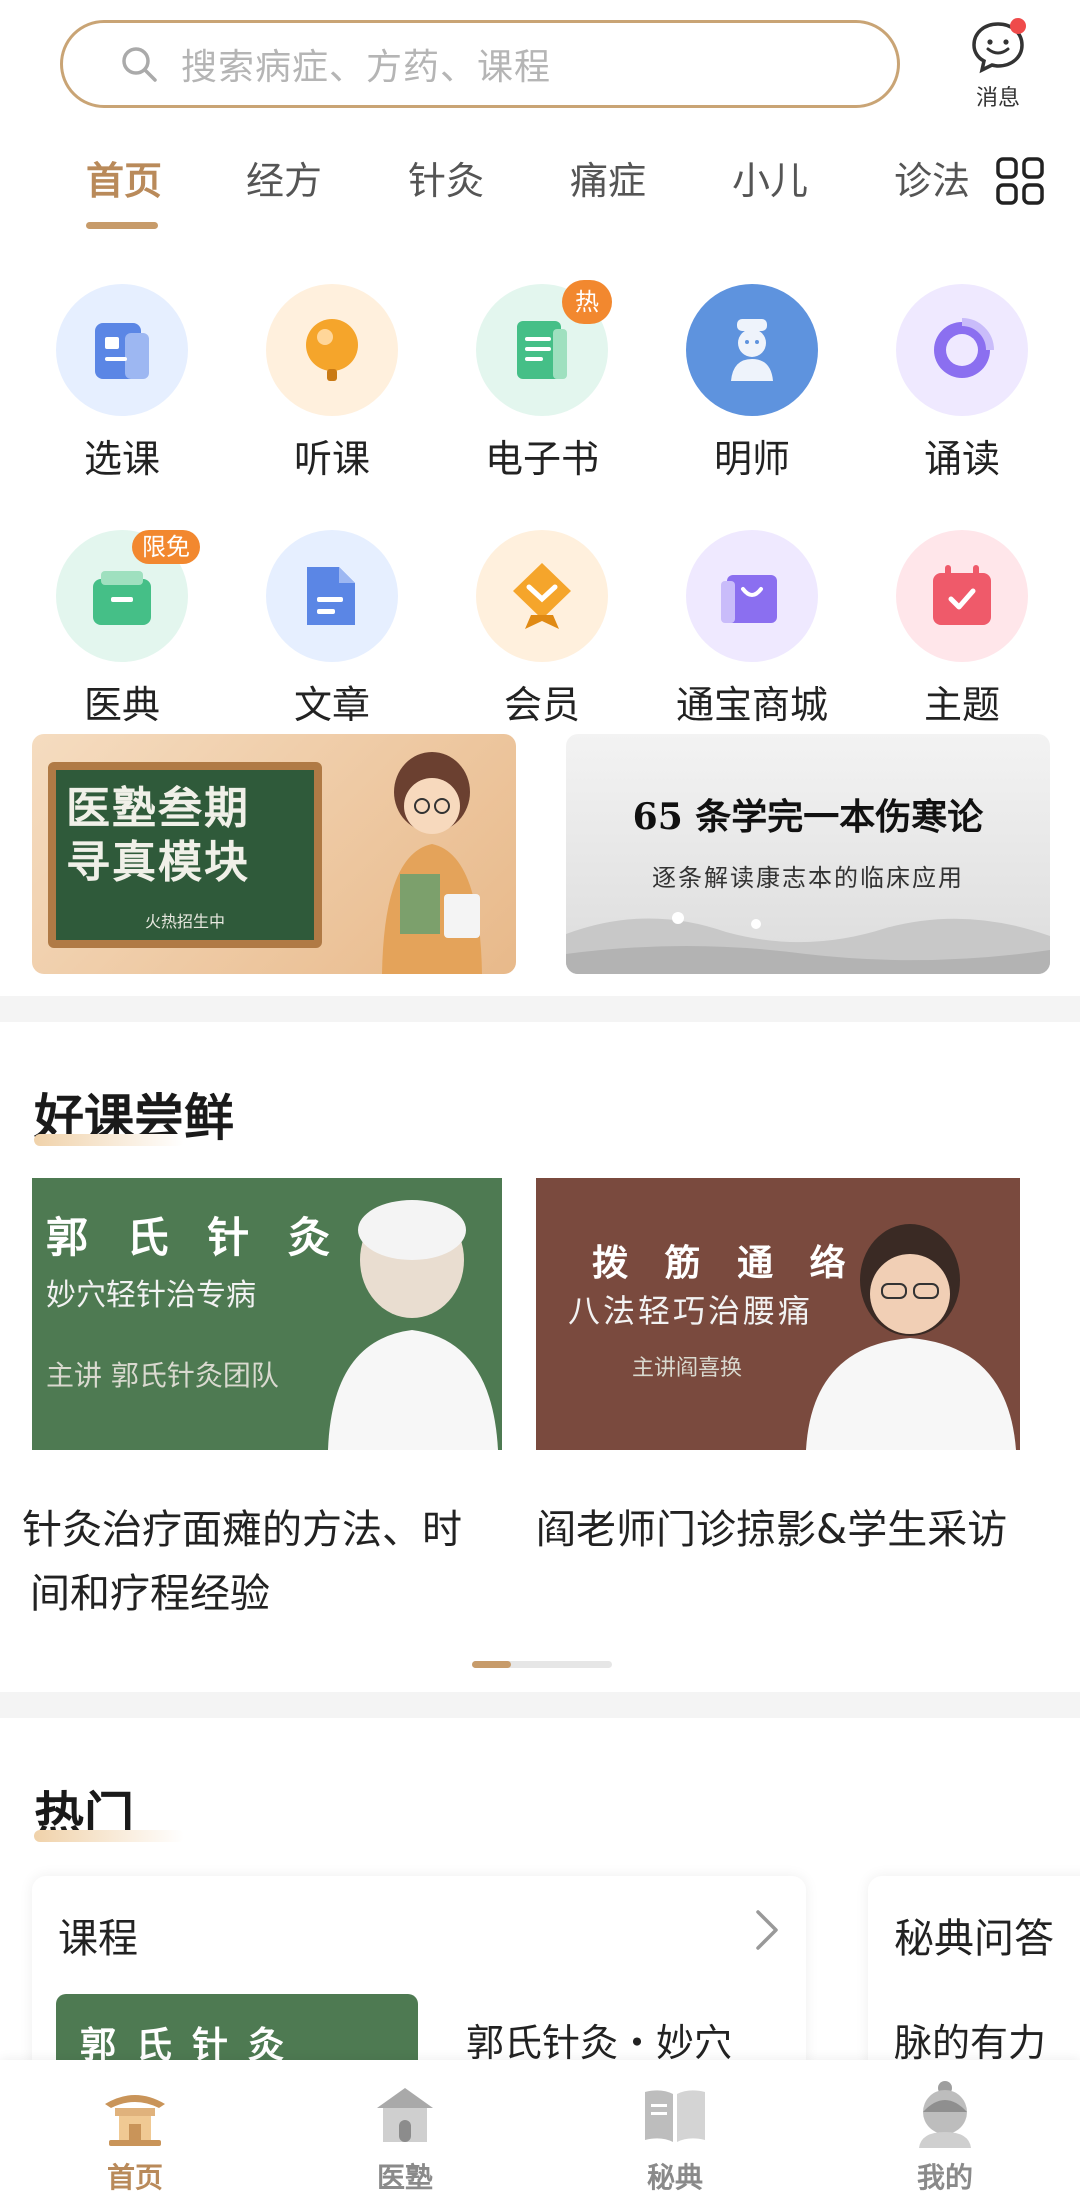 This screenshot has width=1080, height=2208. What do you see at coordinates (751, 459) in the screenshot?
I see `entry-label: 明师` at bounding box center [751, 459].